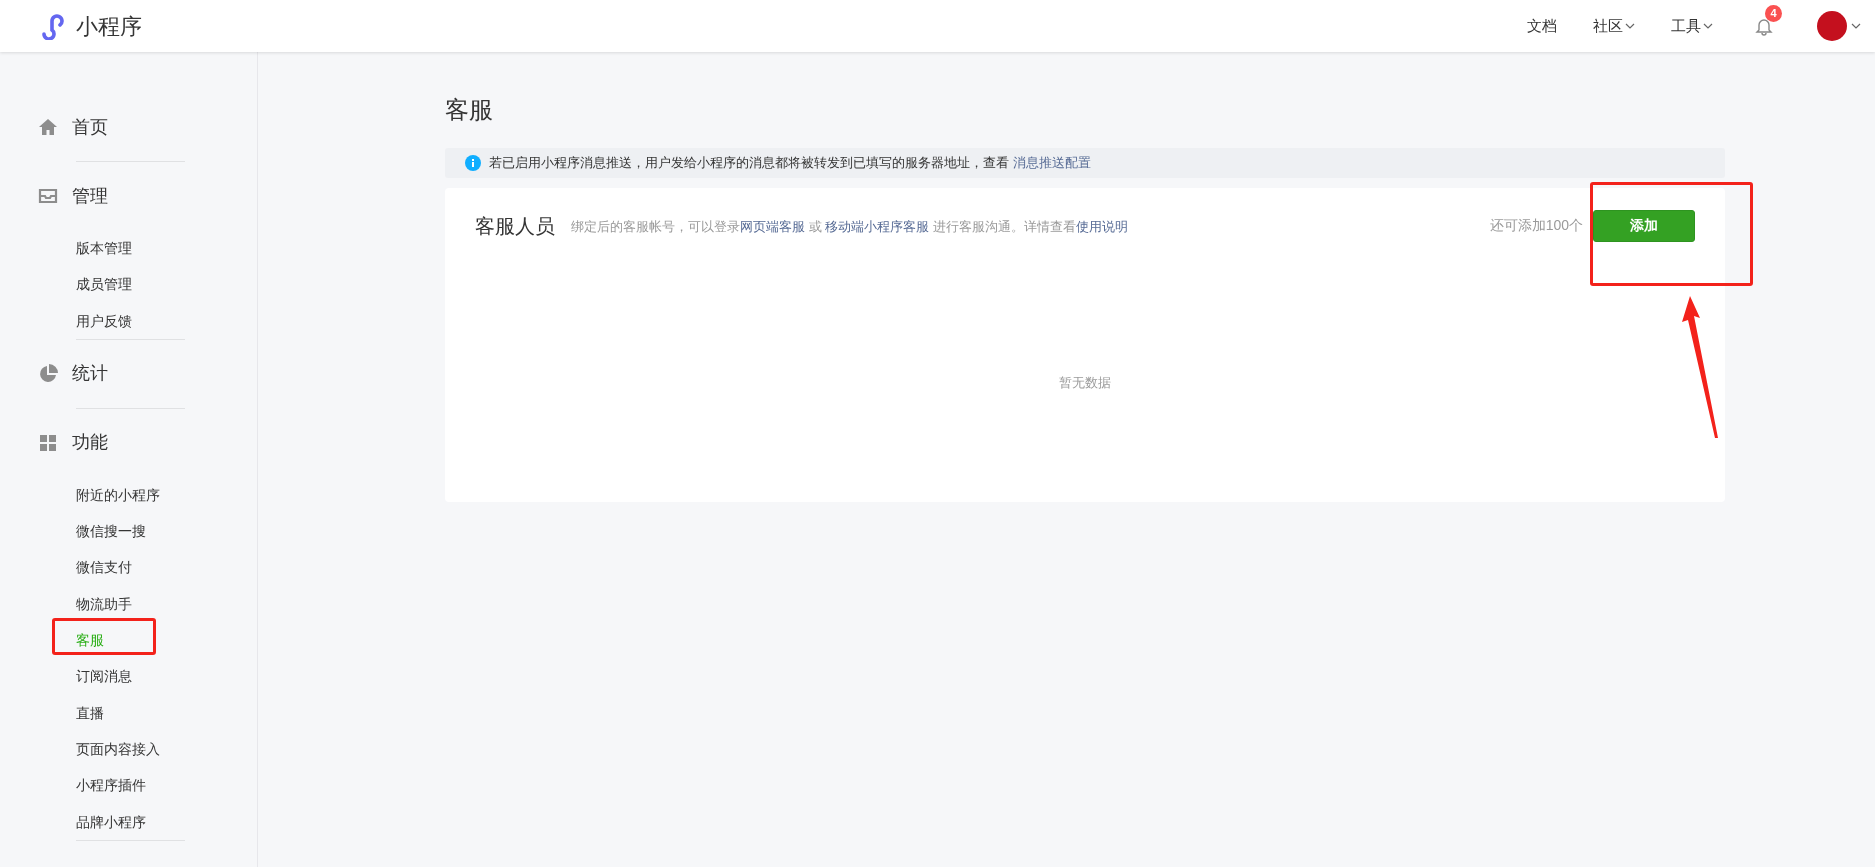  I want to click on sidebar-subitem: 附近的小程序, so click(128, 495).